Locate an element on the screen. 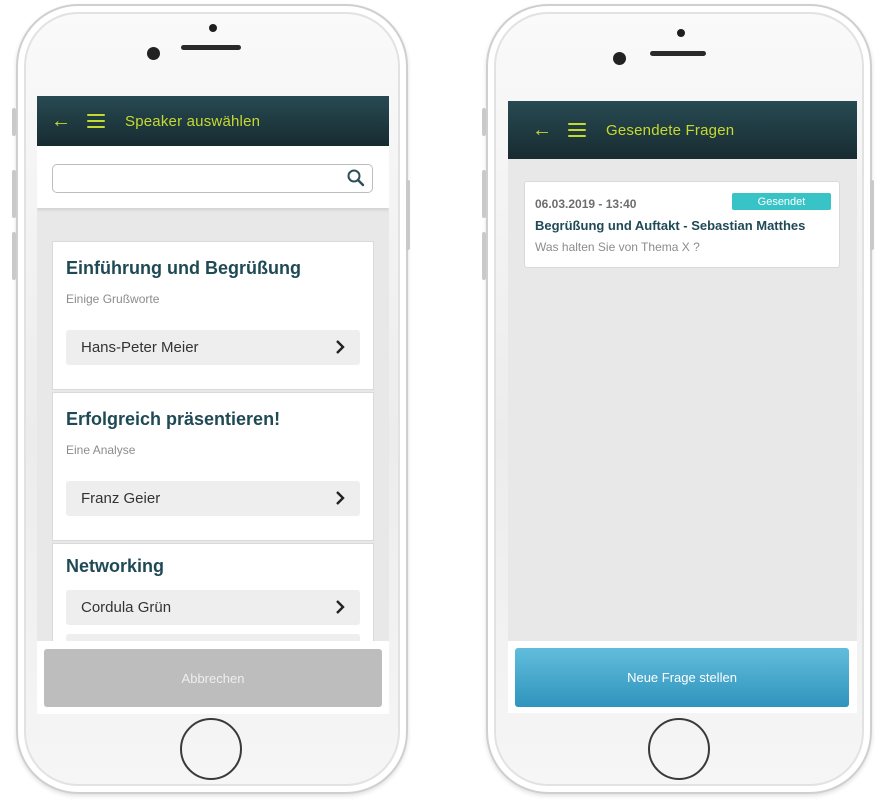 The height and width of the screenshot is (803, 876). session-subtitle: Eine Analyse is located at coordinates (101, 450).